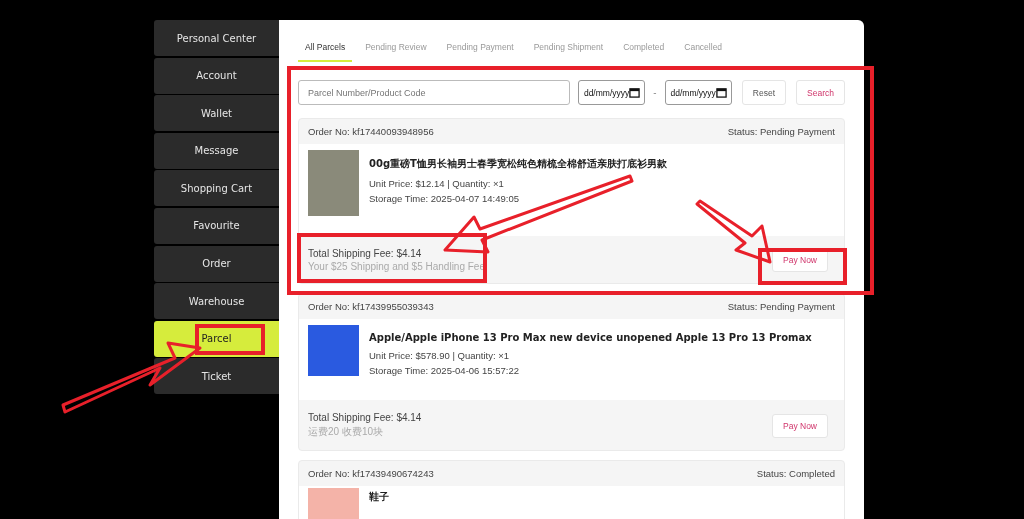 The image size is (1024, 519). Describe the element at coordinates (590, 337) in the screenshot. I see `product-title: Apple/Apple iPhone 13 Pro Max new device unopened Apple 13 Pro 13 Promax` at that location.